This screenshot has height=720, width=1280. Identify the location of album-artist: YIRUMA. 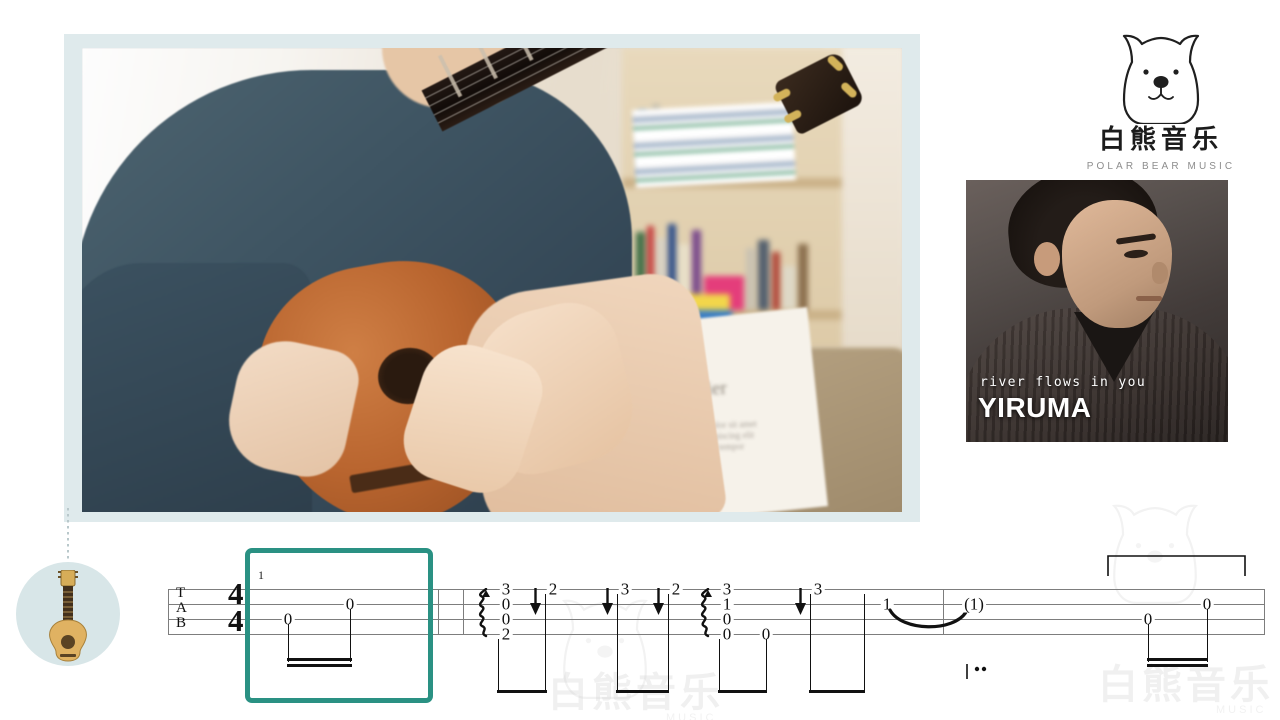
(1035, 407).